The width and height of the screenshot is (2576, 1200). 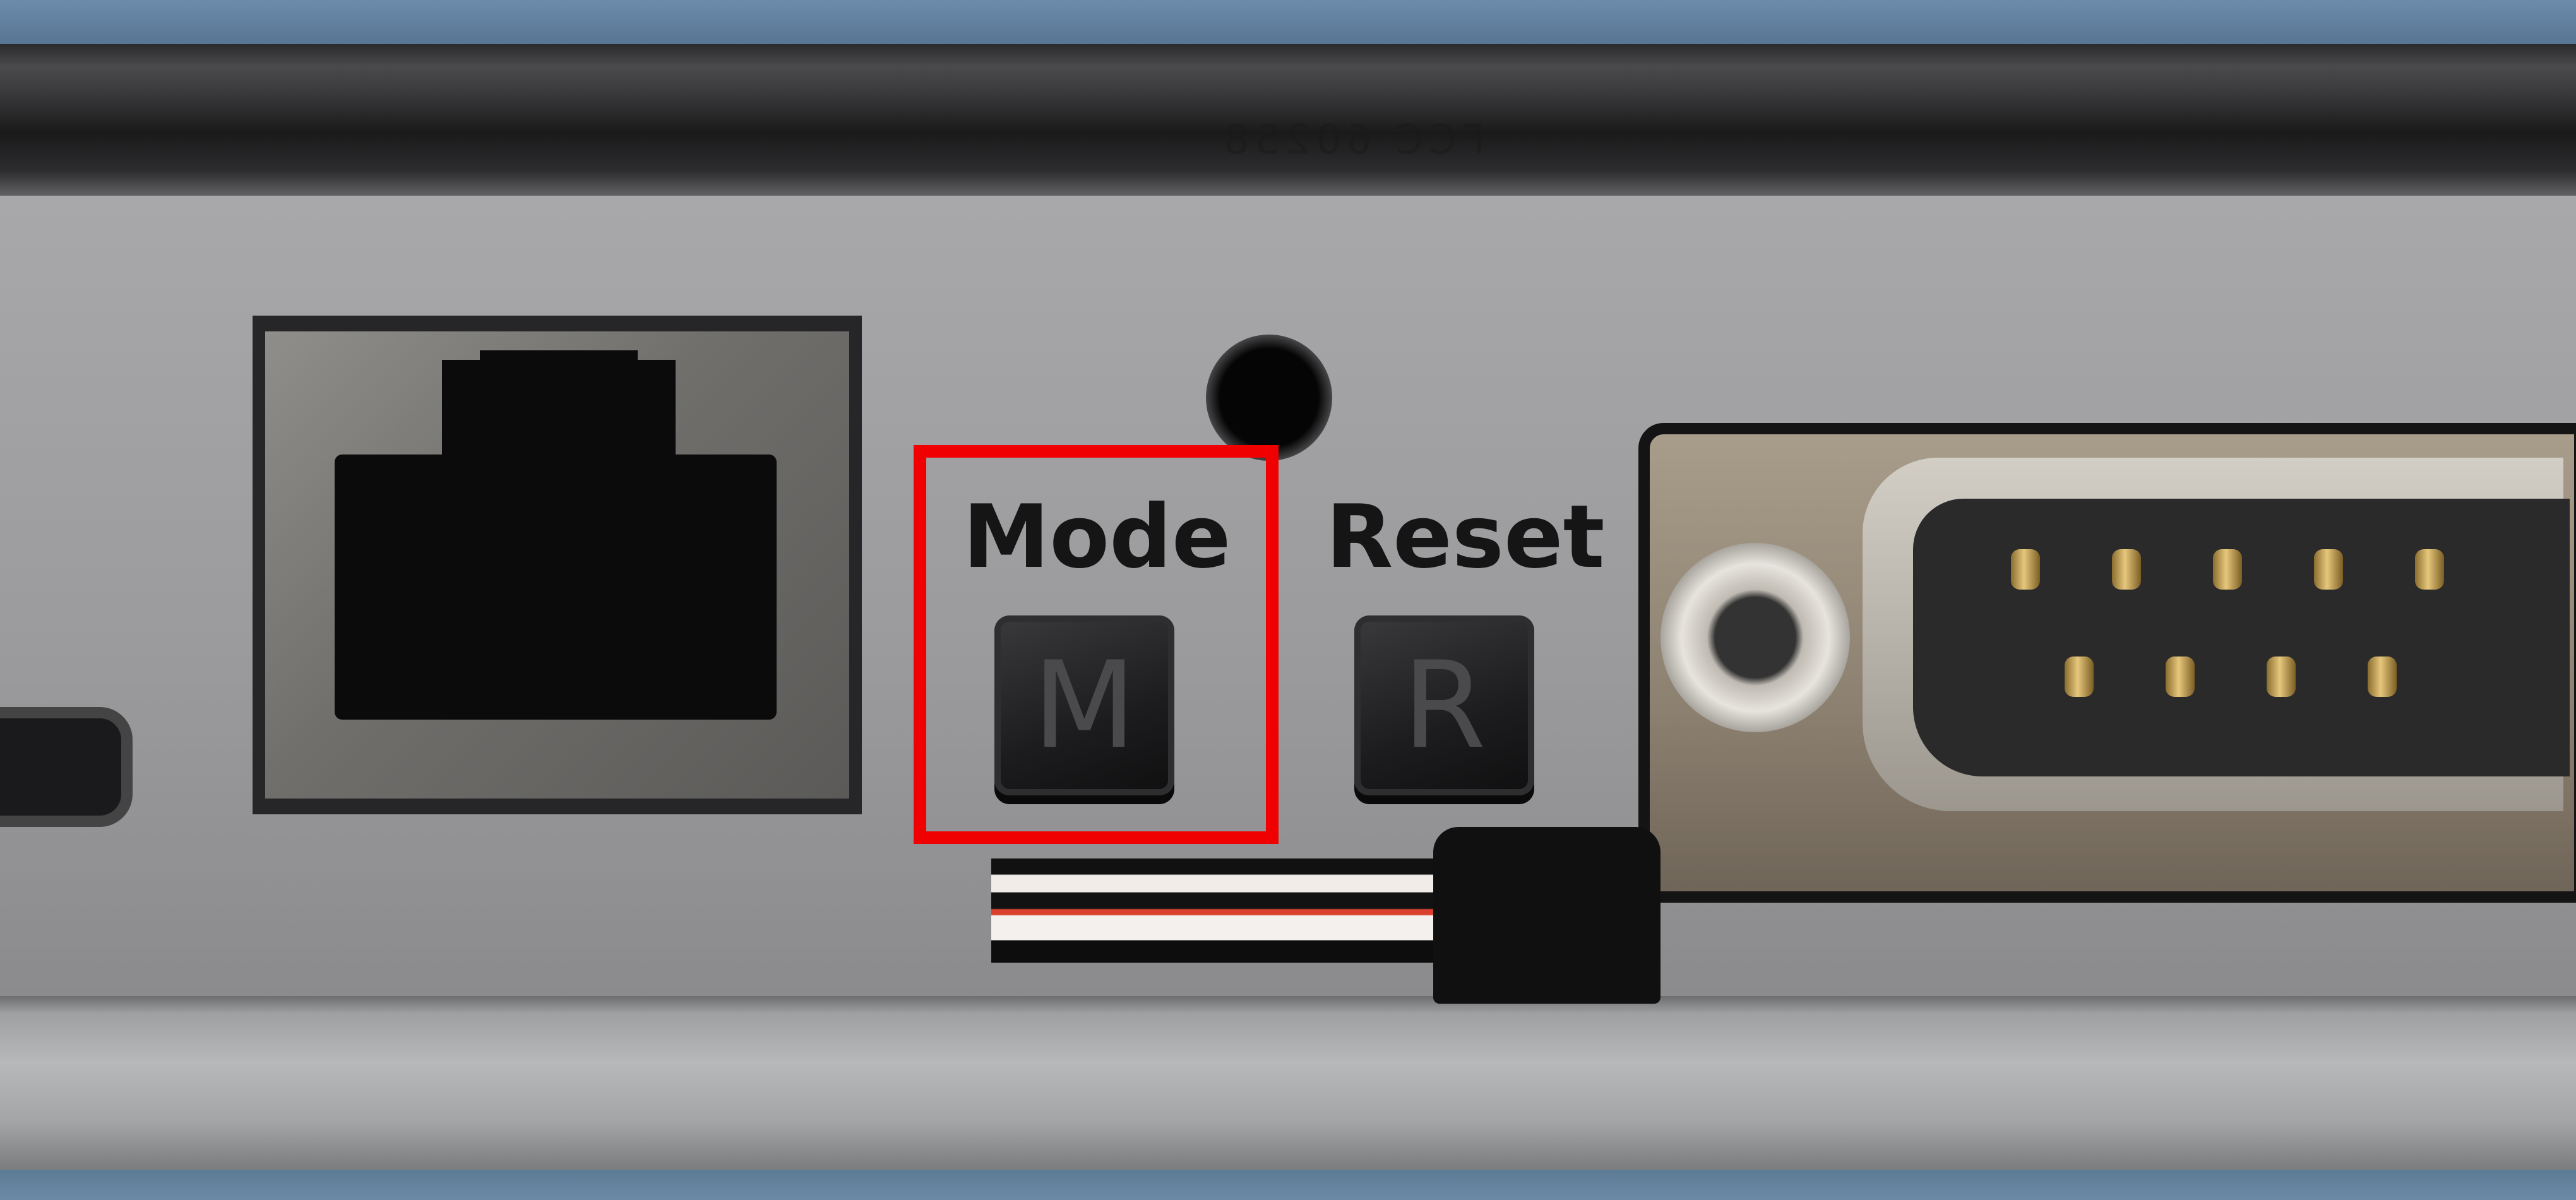 I want to click on background-bottom, so click(x=1288, y=1182).